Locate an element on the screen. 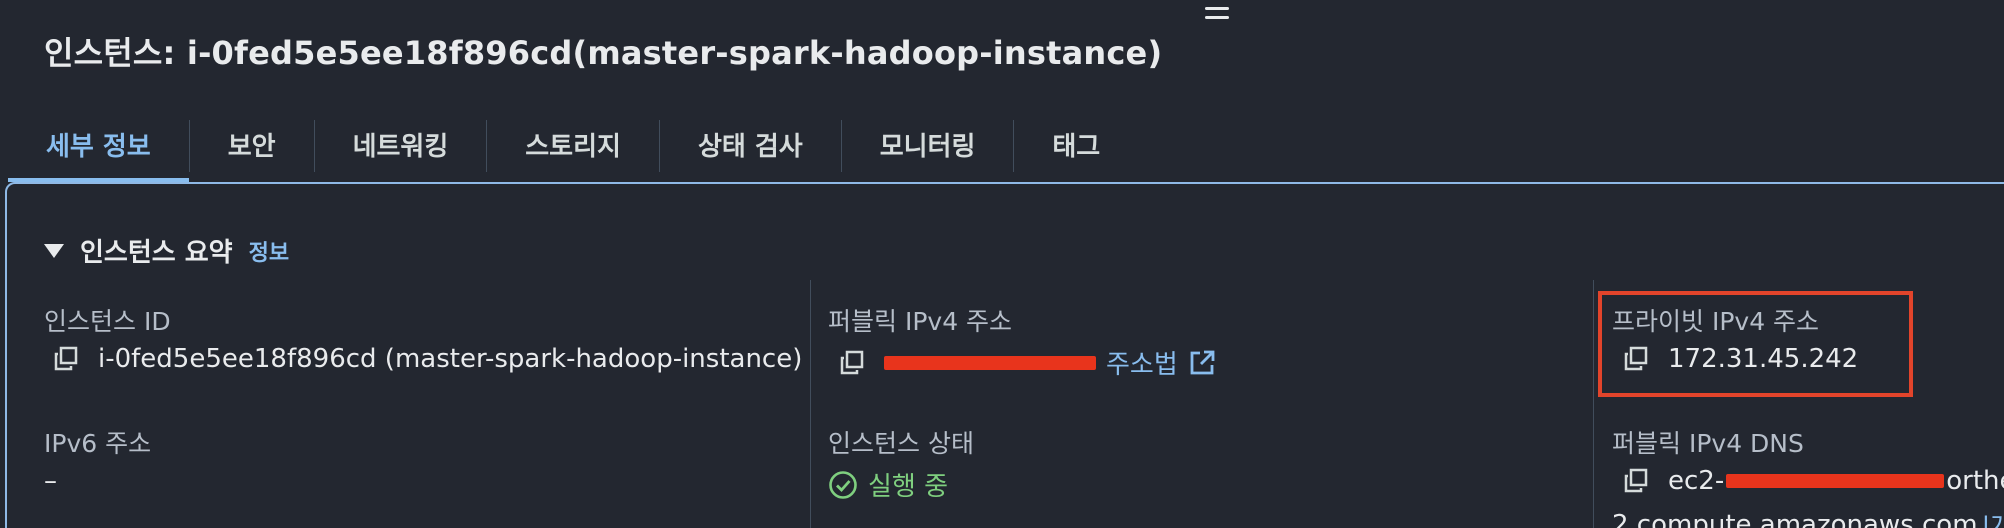  public-dns-line2-row: 2.compute.amazonaws.com |개 is located at coordinates (1808, 517).